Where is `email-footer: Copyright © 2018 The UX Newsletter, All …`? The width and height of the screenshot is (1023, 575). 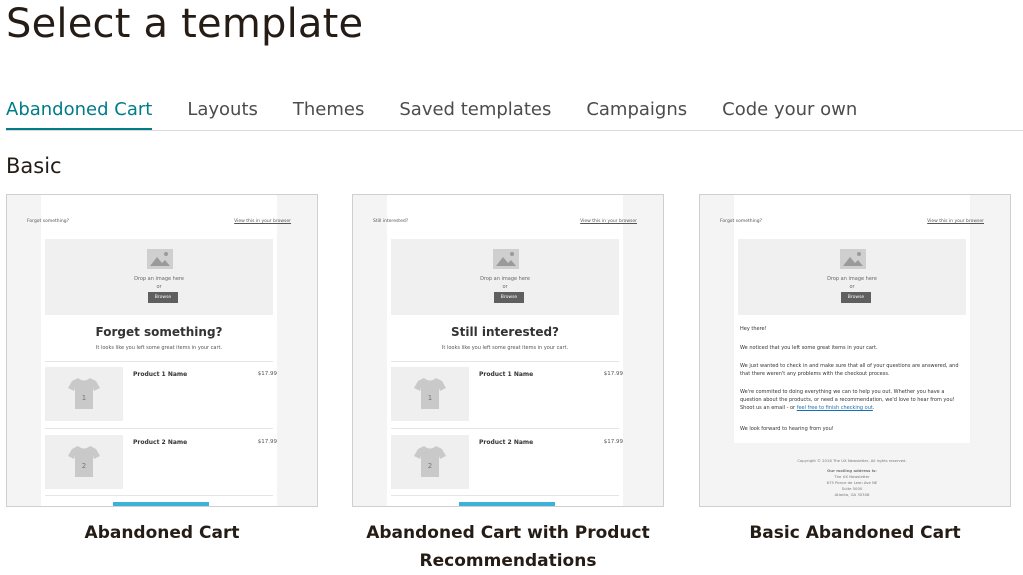 email-footer: Copyright © 2018 The UX Newsletter, All … is located at coordinates (852, 474).